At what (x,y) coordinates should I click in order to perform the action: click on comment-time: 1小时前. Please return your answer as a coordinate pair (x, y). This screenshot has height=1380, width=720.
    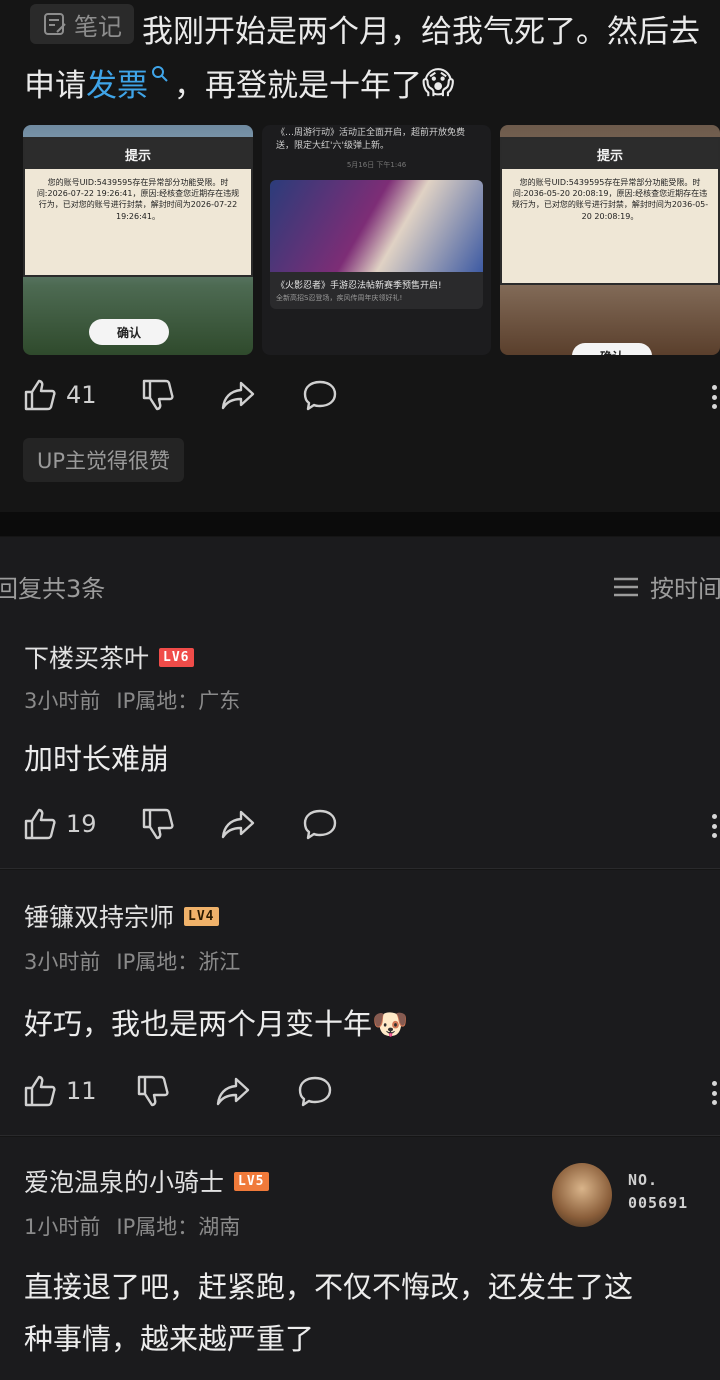
    Looking at the image, I should click on (62, 1227).